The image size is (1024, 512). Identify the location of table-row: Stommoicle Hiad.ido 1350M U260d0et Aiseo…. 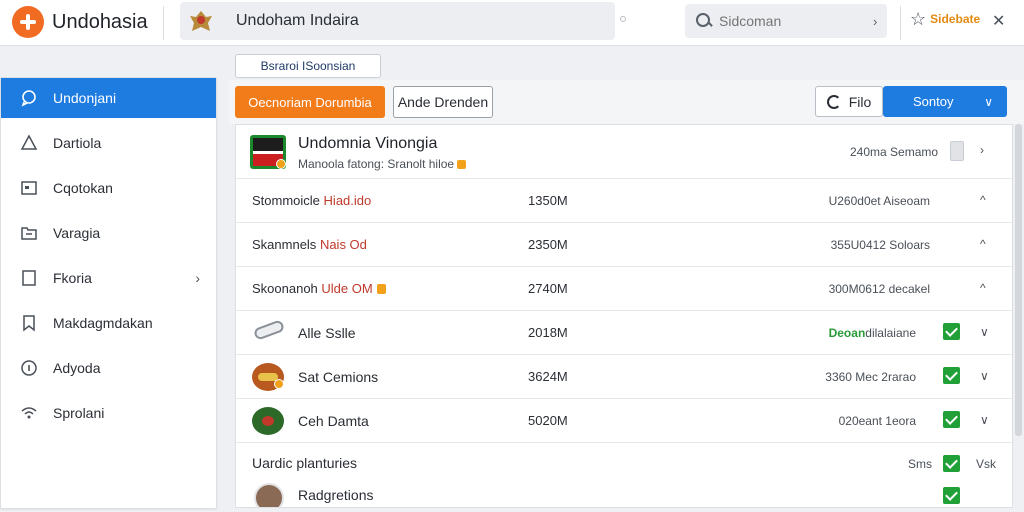
(624, 201).